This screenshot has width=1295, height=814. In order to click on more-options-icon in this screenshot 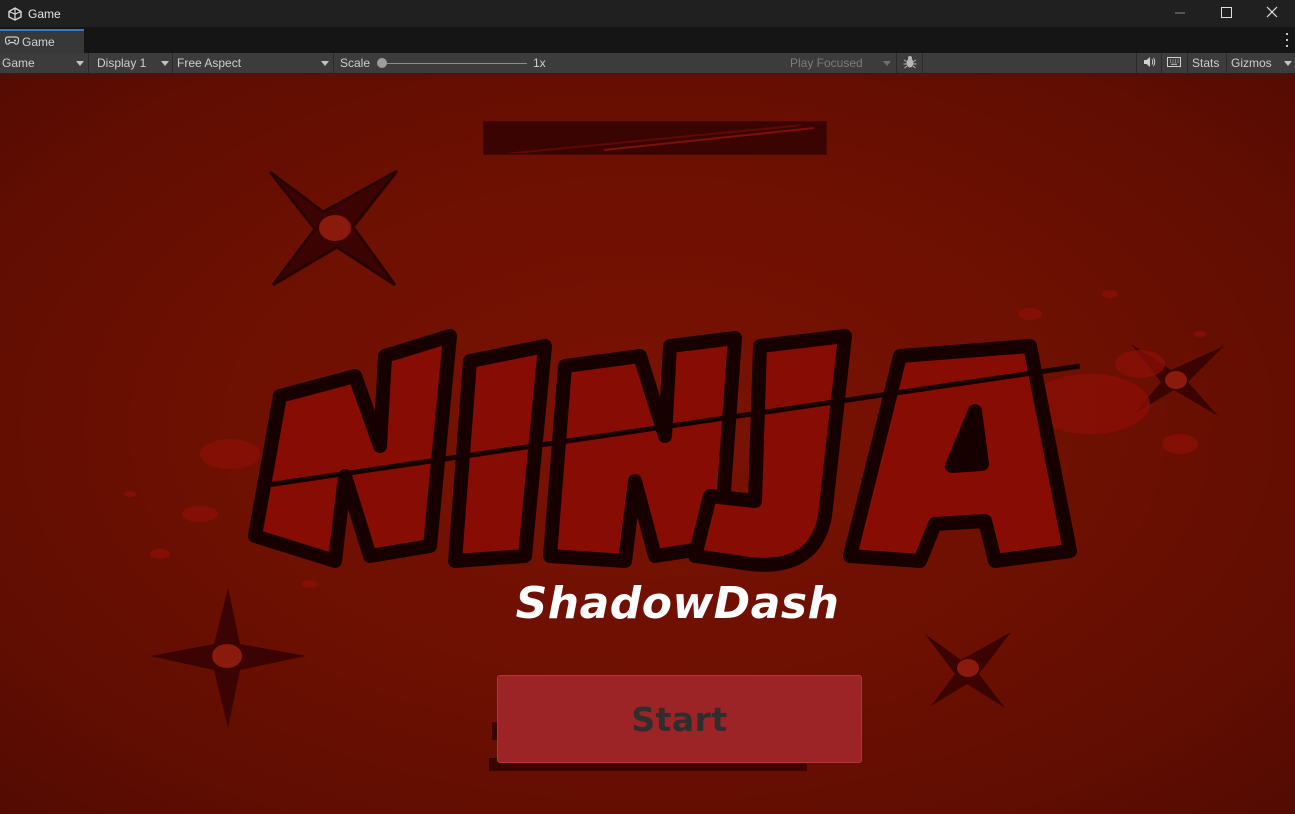, I will do `click(1287, 40)`.